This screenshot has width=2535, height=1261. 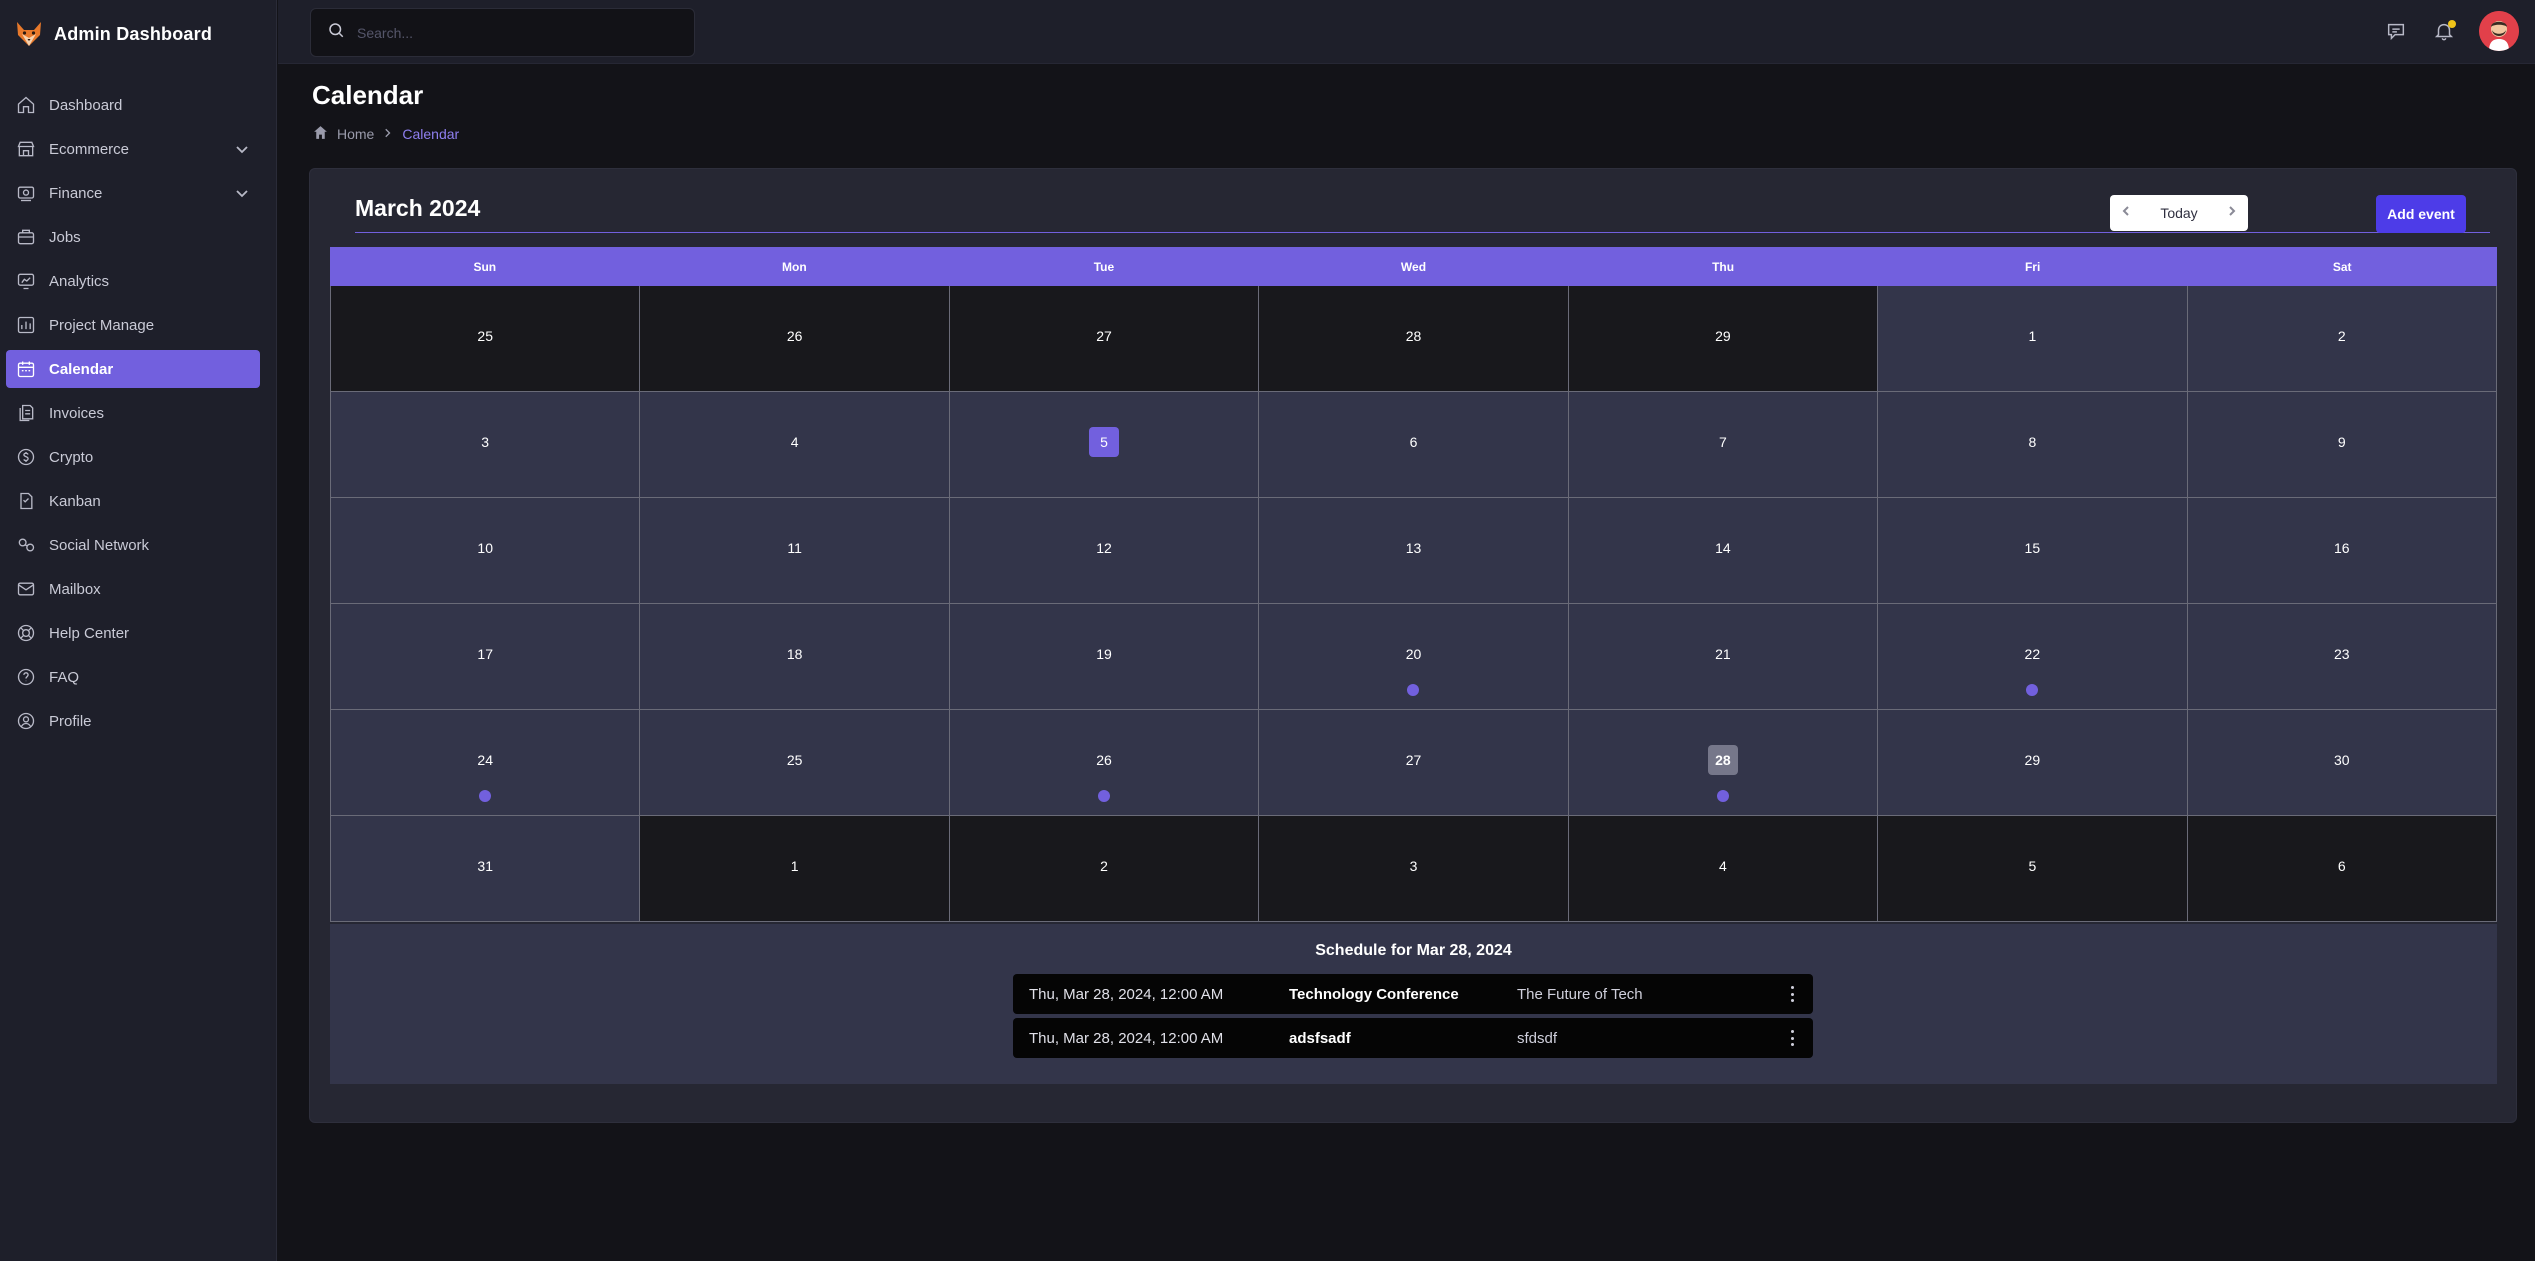 I want to click on calendar-day-cell: 20, so click(x=1414, y=657).